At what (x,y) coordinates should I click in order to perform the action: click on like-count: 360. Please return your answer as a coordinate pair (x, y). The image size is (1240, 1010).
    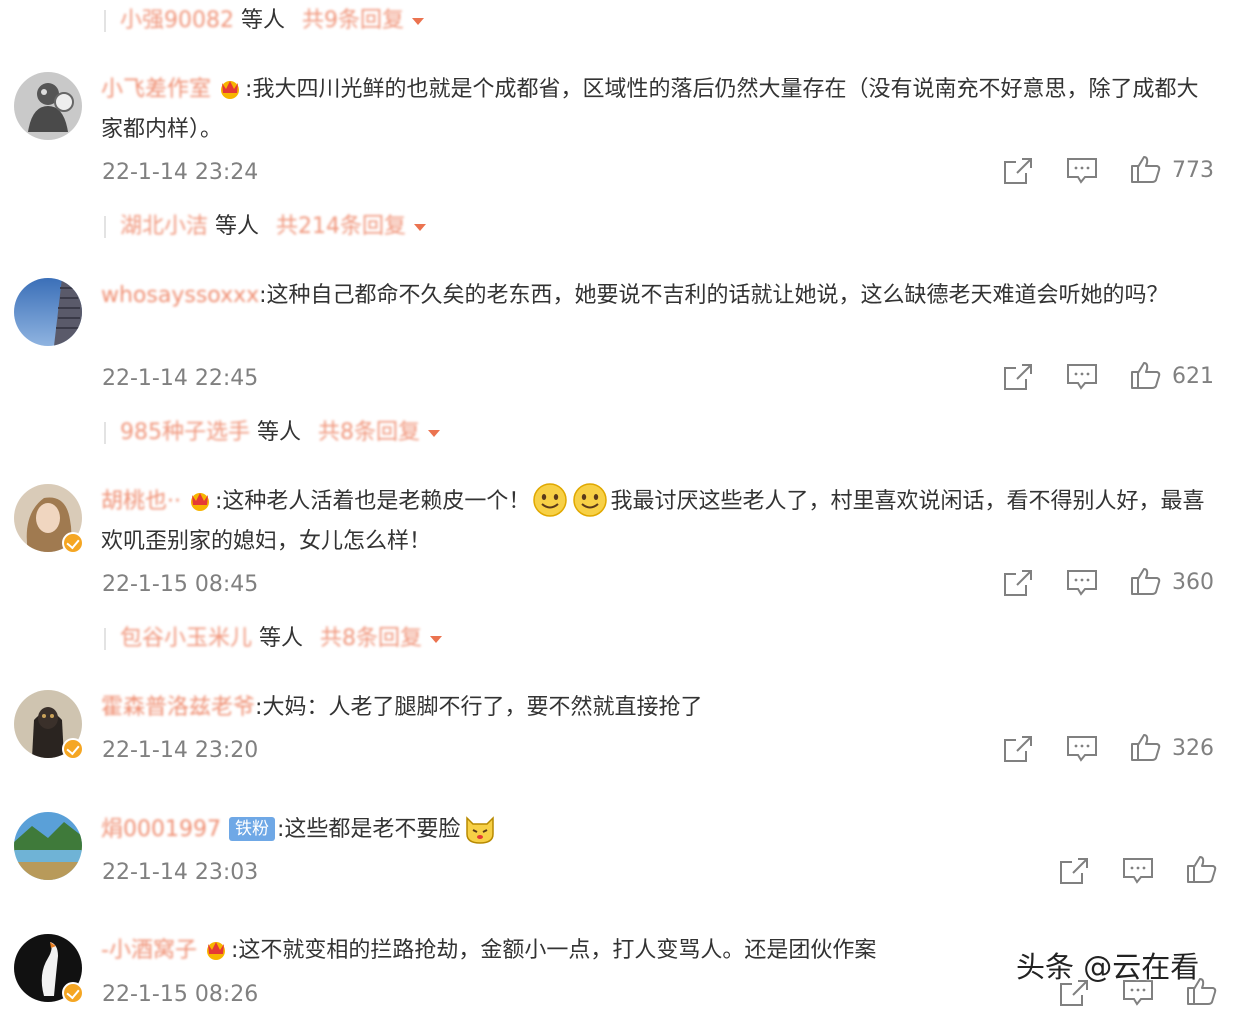
    Looking at the image, I should click on (1193, 582).